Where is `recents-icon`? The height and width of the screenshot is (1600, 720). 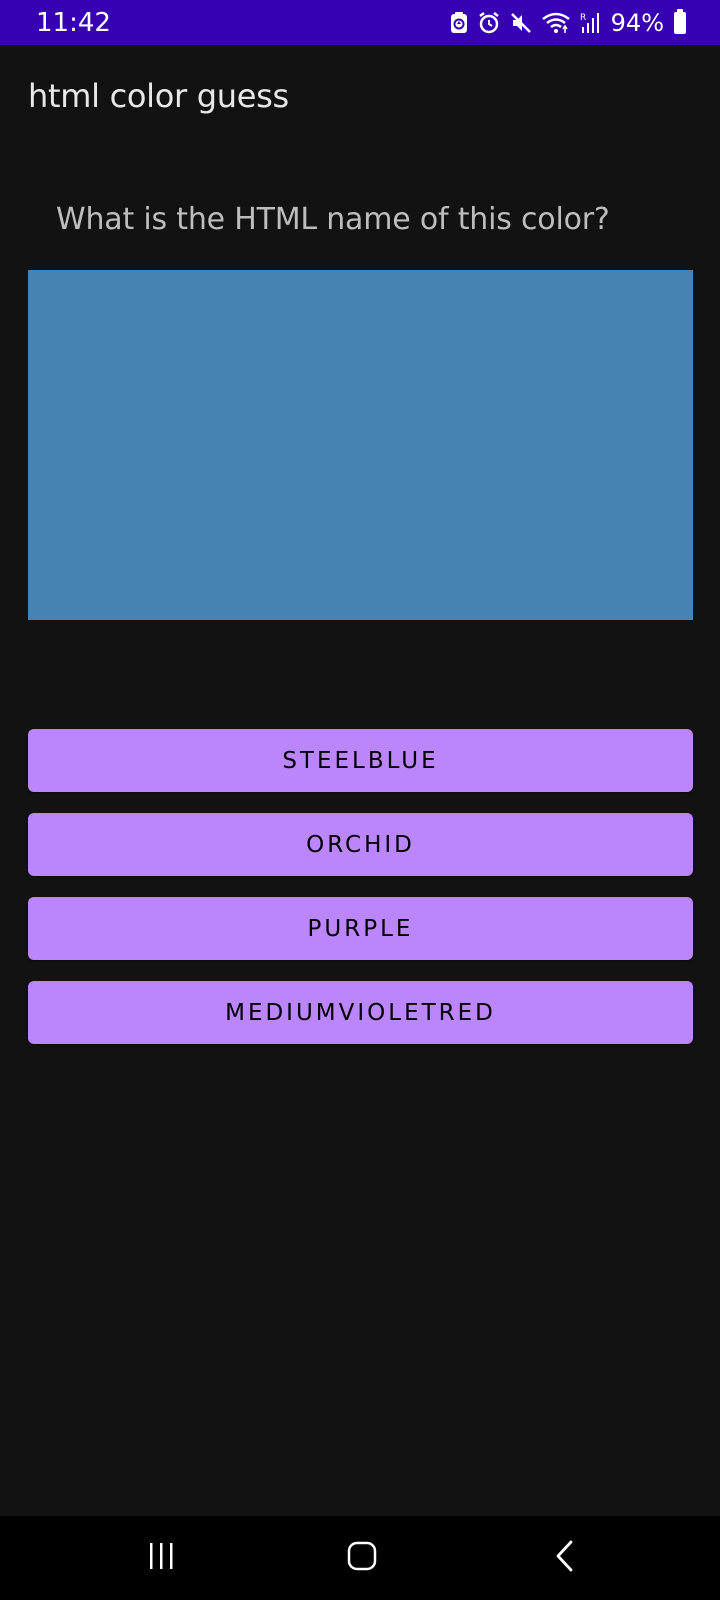 recents-icon is located at coordinates (162, 1558).